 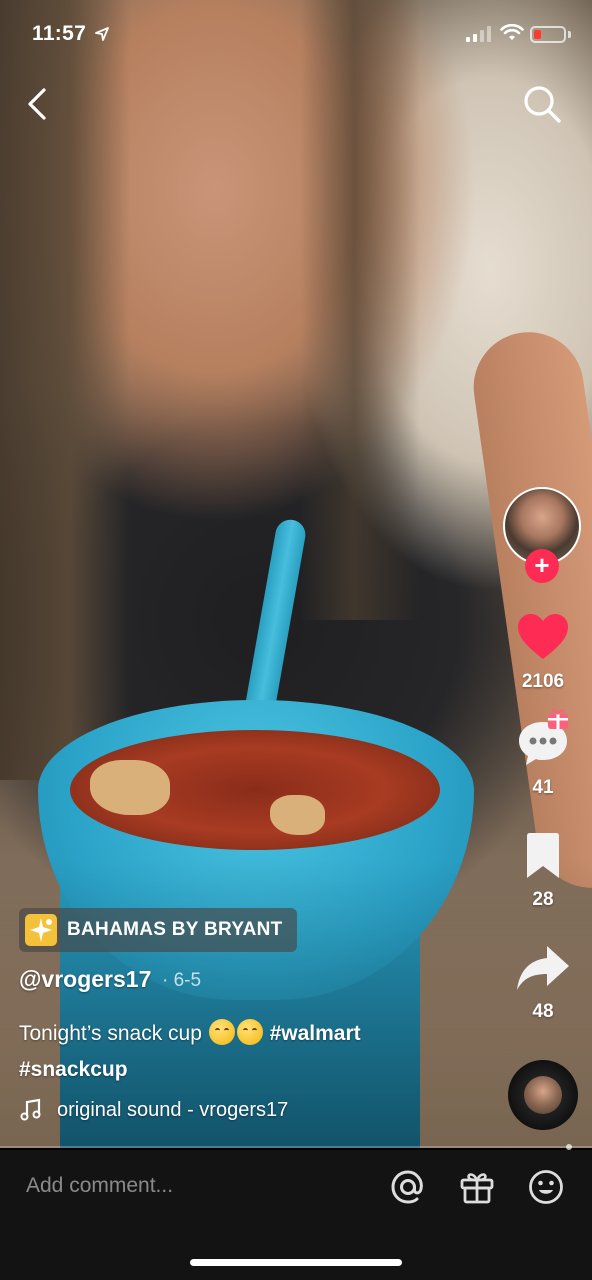 What do you see at coordinates (543, 1011) in the screenshot?
I see `share-count: 48` at bounding box center [543, 1011].